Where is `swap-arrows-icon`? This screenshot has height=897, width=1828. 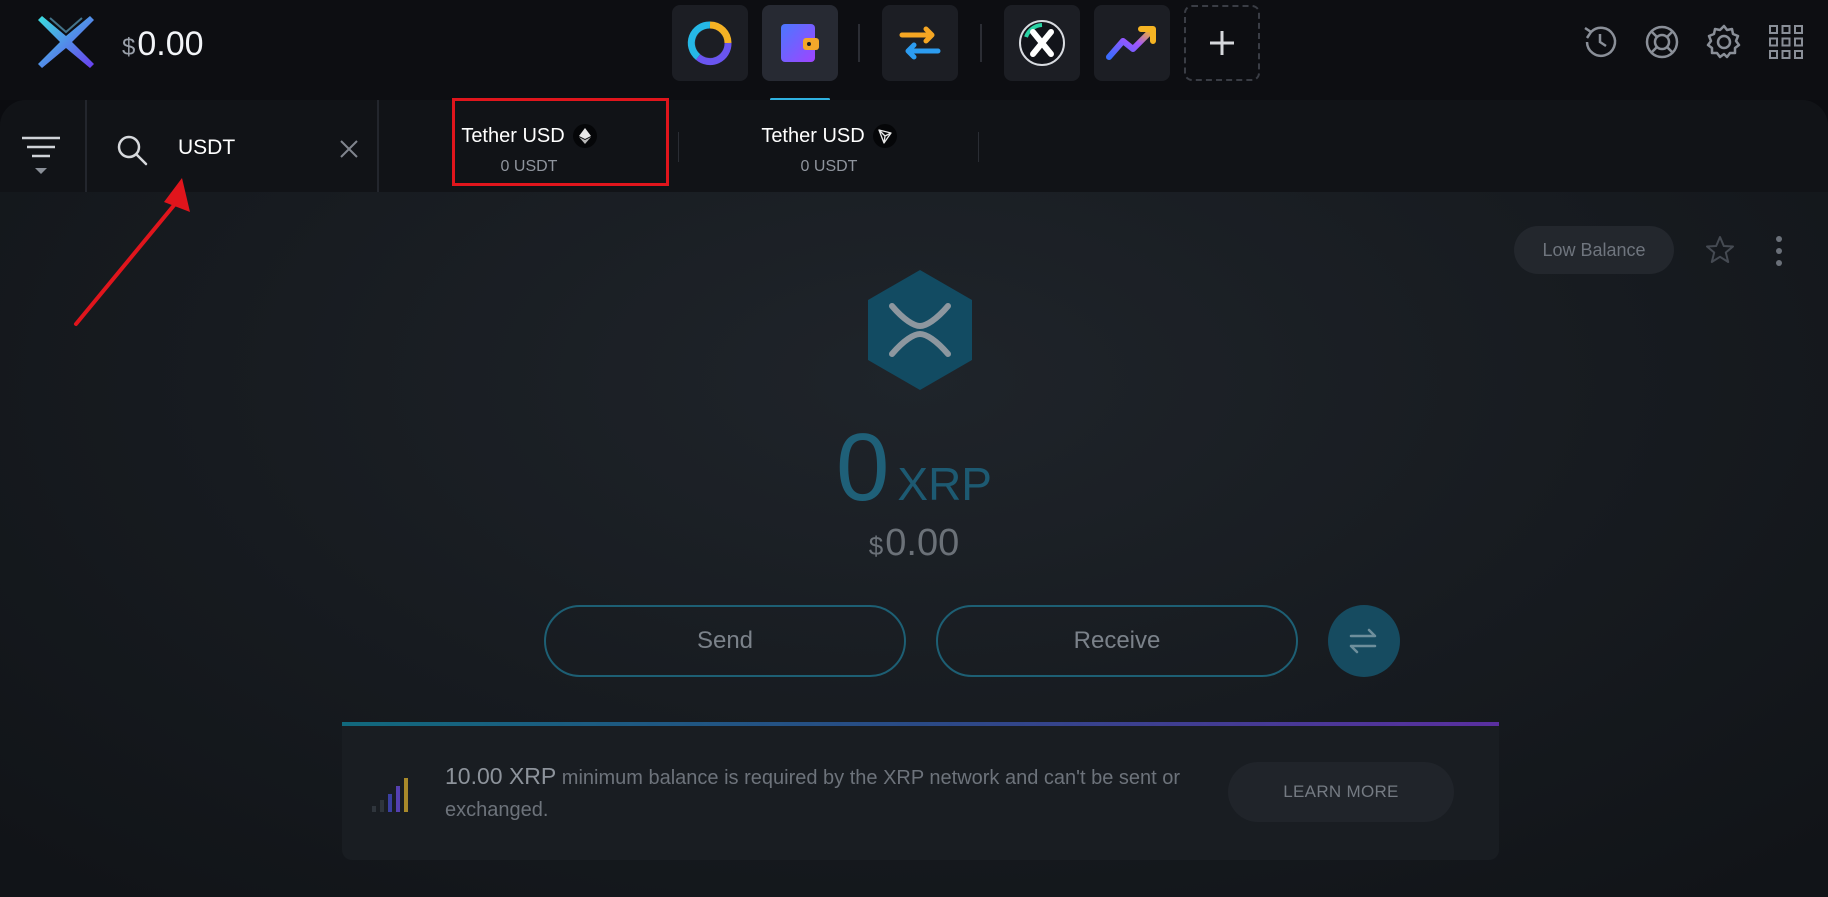
swap-arrows-icon is located at coordinates (1363, 641).